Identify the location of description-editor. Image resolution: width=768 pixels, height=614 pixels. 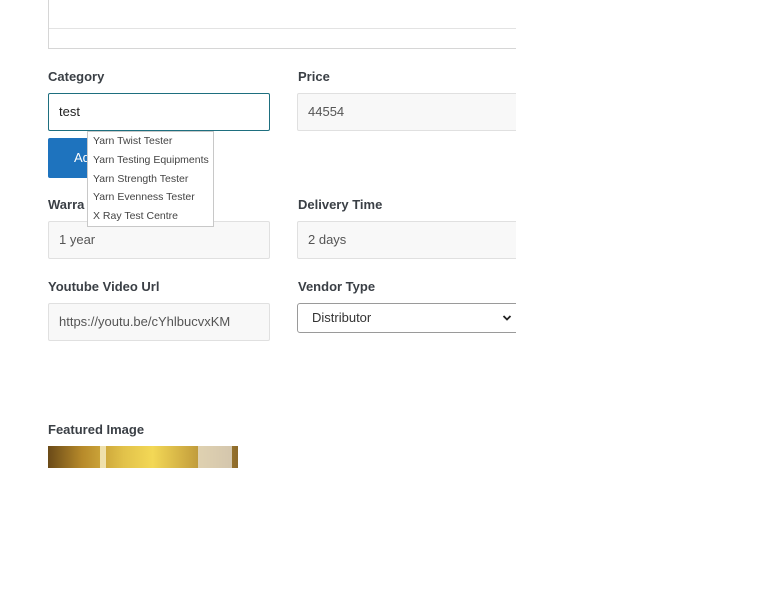
(282, 24).